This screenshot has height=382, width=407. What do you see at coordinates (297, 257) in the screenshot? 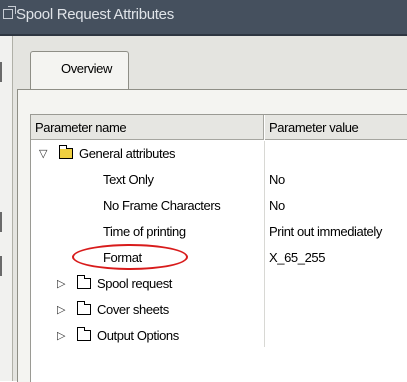
I see `attribute-value: X_65_255` at bounding box center [297, 257].